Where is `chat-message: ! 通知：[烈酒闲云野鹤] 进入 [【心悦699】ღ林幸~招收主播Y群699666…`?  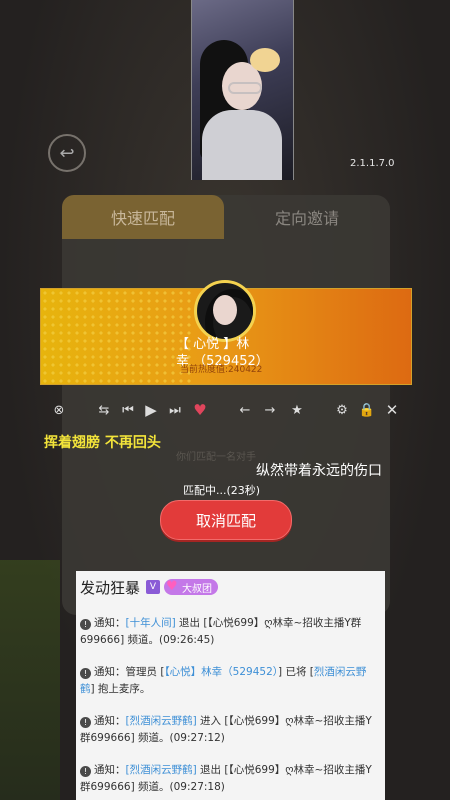 chat-message: ! 通知：[烈酒闲云野鹤] 进入 [【心悦699】ღ林幸~招收主播Y群699666… is located at coordinates (226, 729).